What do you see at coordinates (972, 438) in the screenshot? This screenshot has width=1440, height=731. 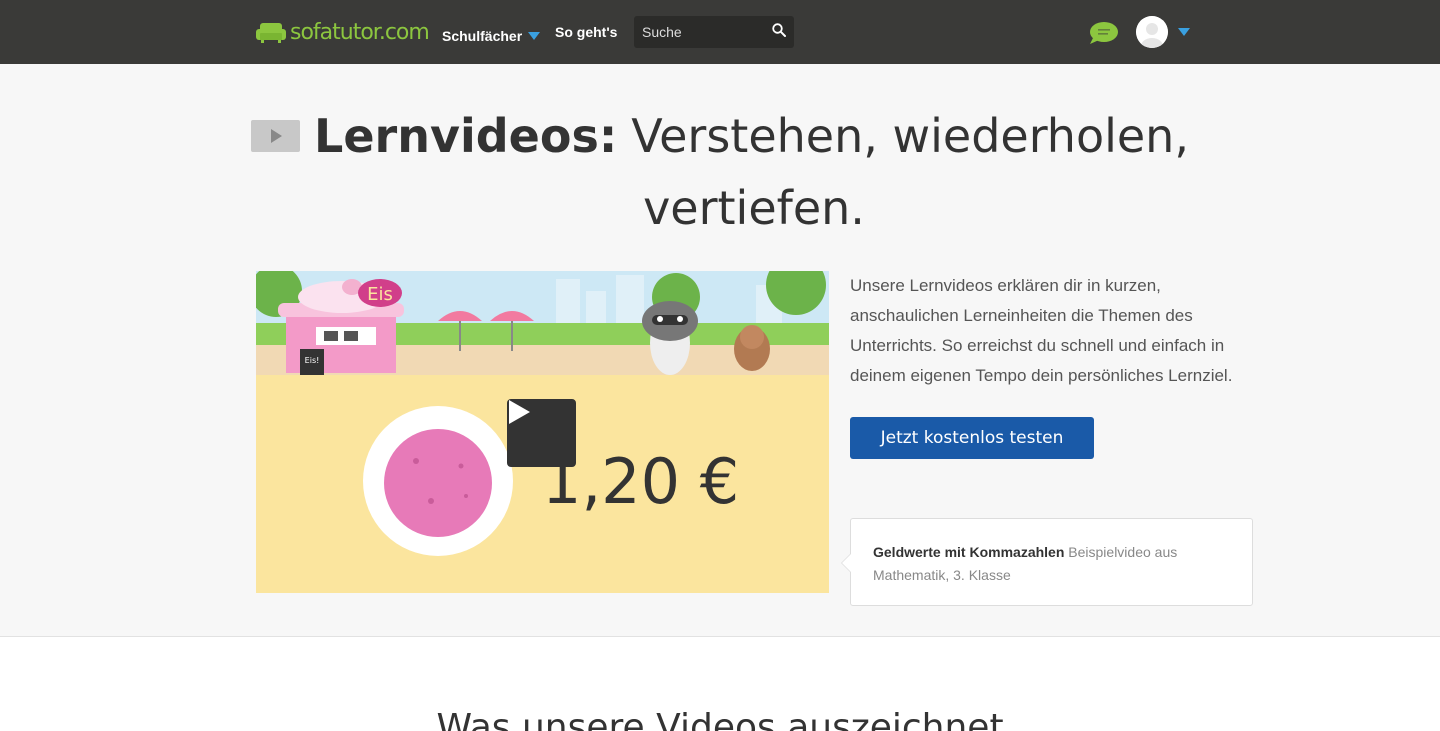 I see `try-free-button: Jetzt kostenlos testen` at bounding box center [972, 438].